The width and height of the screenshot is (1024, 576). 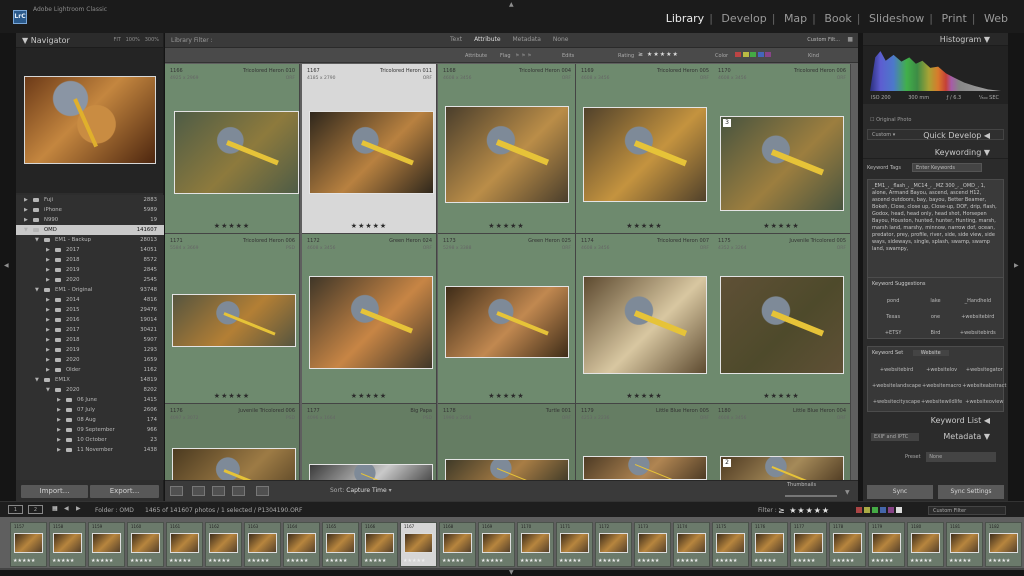 What do you see at coordinates (90, 390) in the screenshot?
I see `folder-item: ▼ 2020 8202` at bounding box center [90, 390].